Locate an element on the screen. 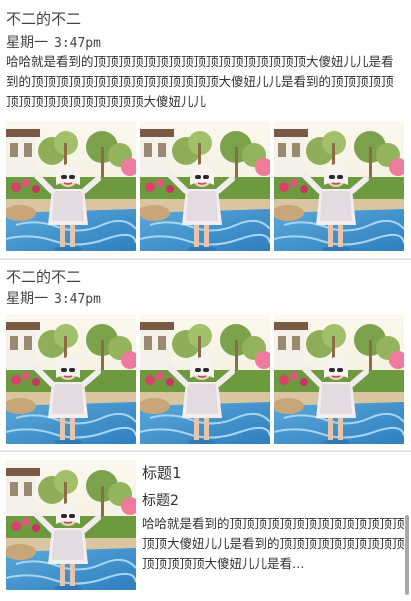 The width and height of the screenshot is (411, 601). scrollbar-thumb is located at coordinates (407, 555).